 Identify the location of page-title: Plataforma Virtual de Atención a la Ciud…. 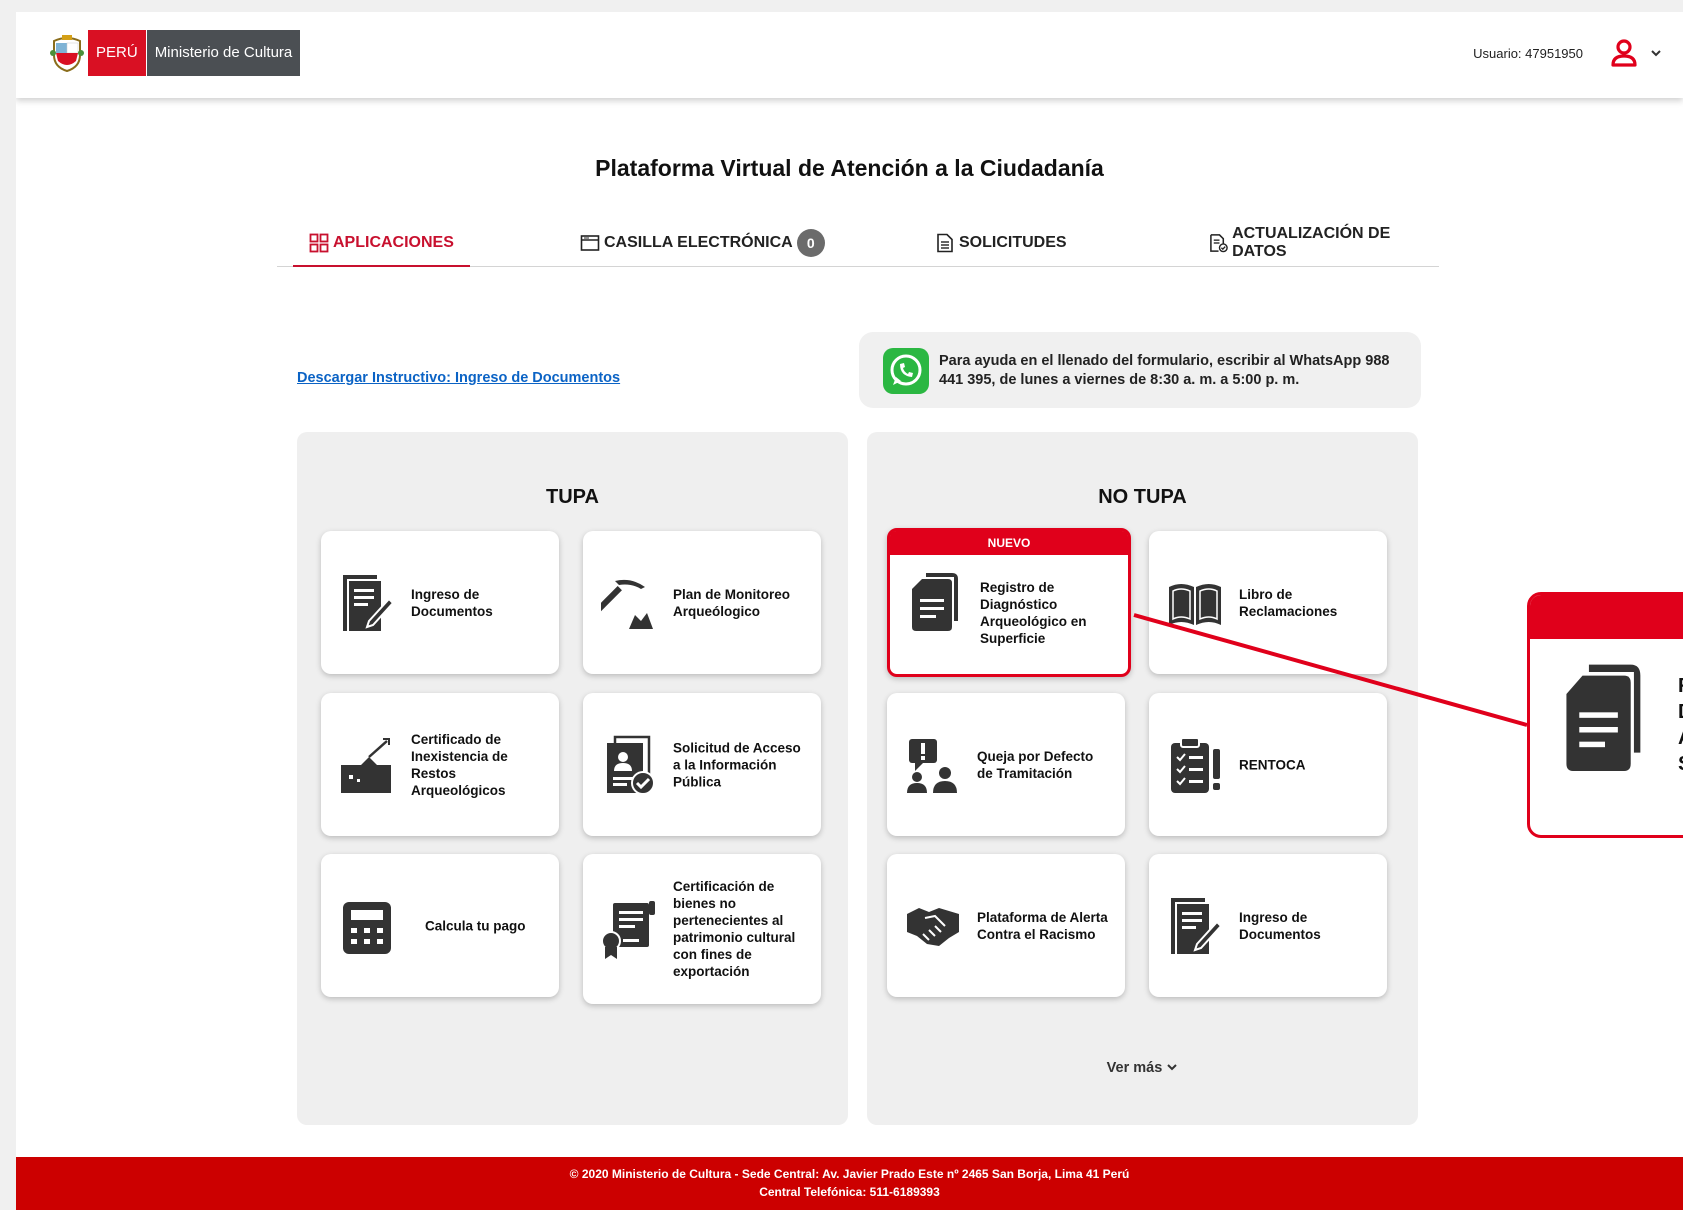
(849, 168).